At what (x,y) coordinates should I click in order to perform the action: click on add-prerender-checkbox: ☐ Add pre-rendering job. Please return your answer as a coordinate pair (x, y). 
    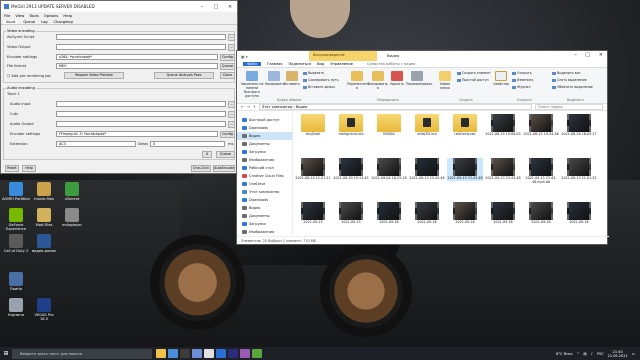
    Looking at the image, I should click on (29, 76).